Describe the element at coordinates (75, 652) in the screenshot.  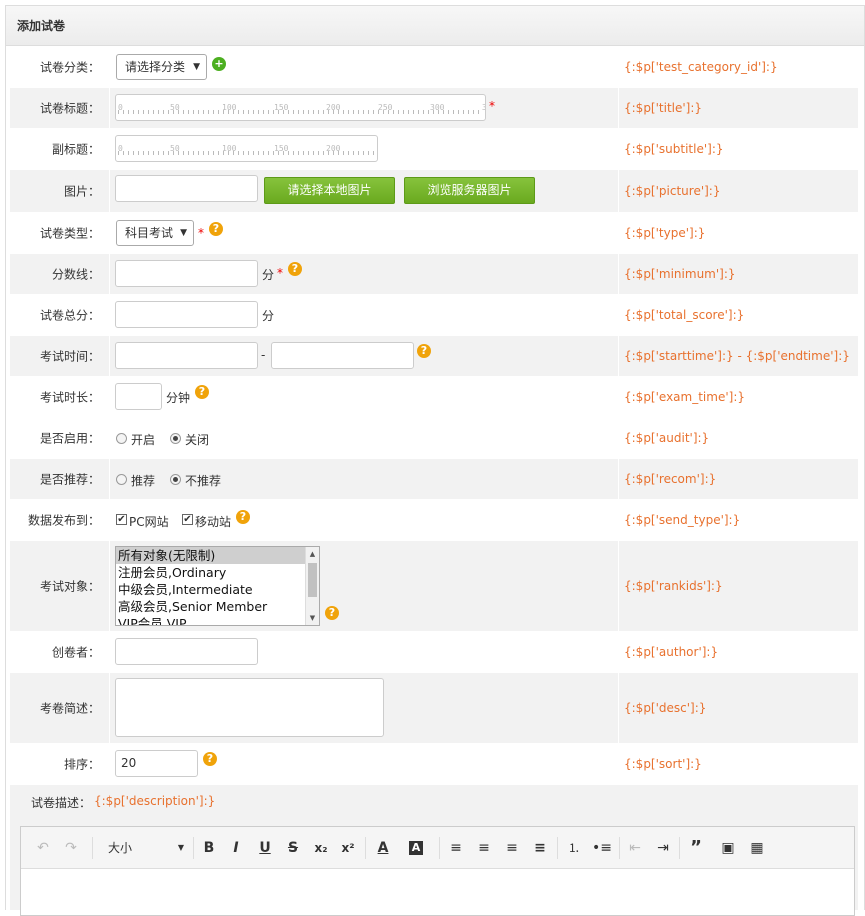
I see `label-author: 创卷者：` at that location.